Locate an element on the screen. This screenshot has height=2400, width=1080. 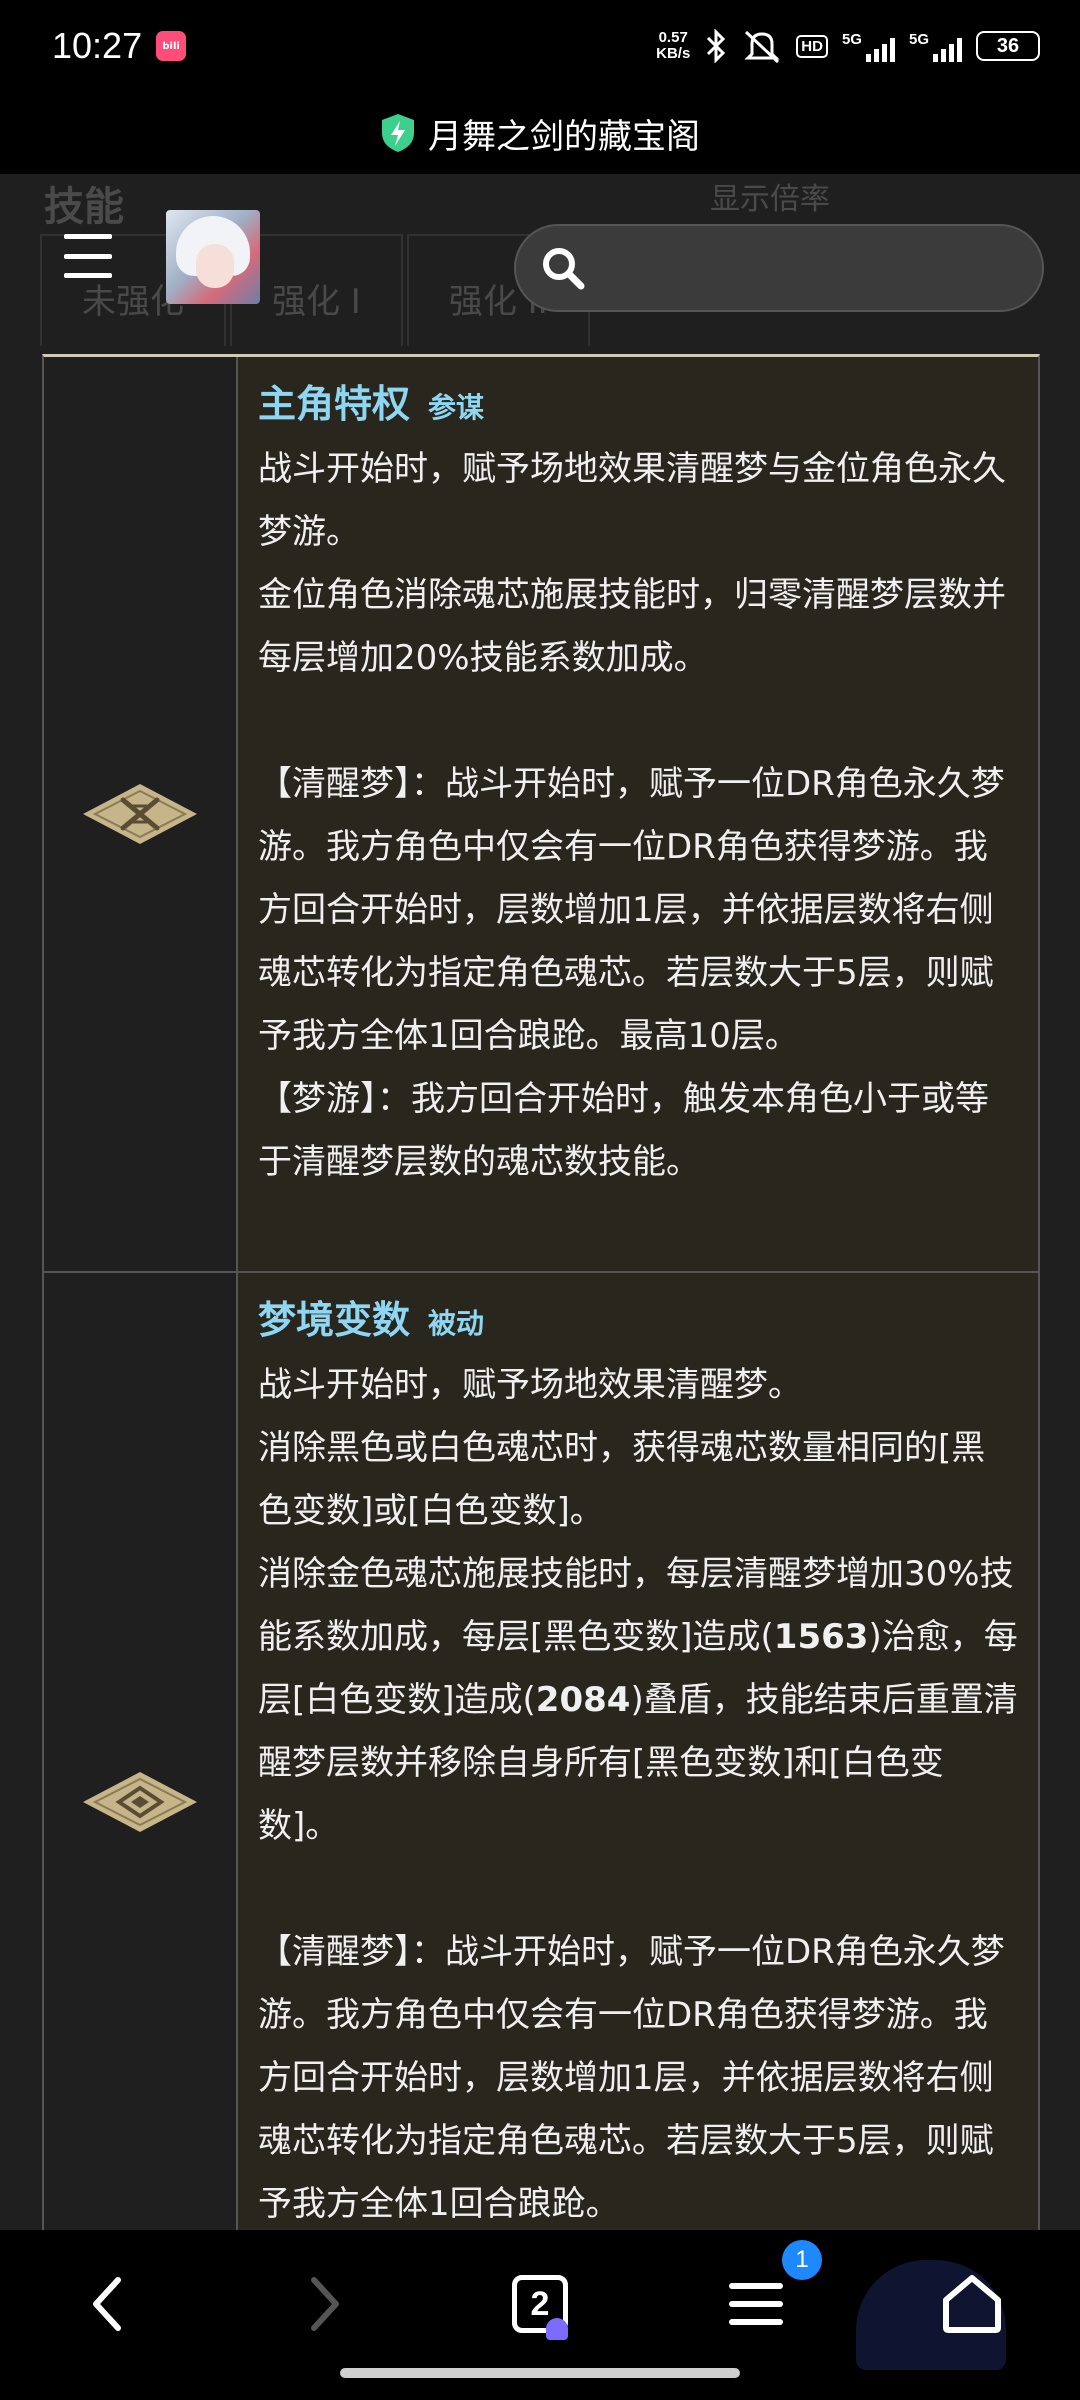
shield-value: 2084 is located at coordinates (583, 1700).